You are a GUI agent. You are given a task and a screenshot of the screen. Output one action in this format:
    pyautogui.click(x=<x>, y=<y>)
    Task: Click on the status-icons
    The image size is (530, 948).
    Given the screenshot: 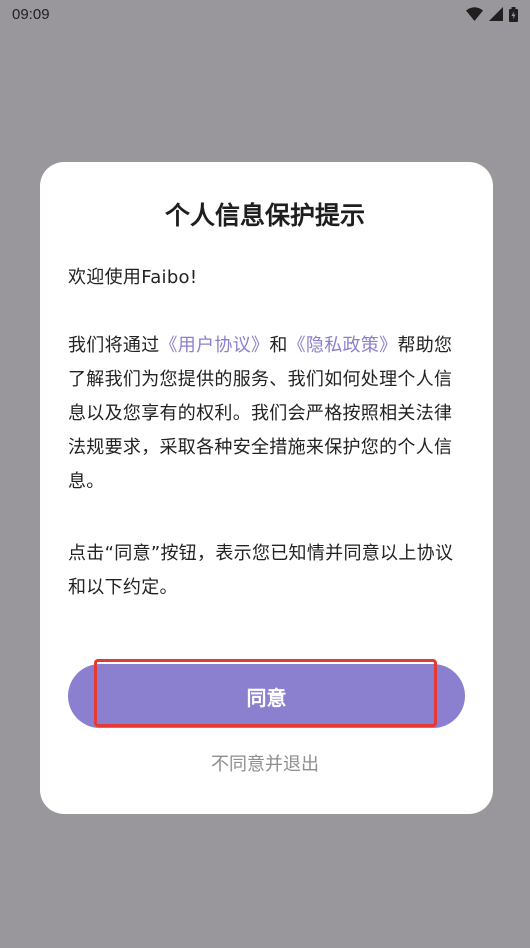 What is the action you would take?
    pyautogui.click(x=492, y=14)
    